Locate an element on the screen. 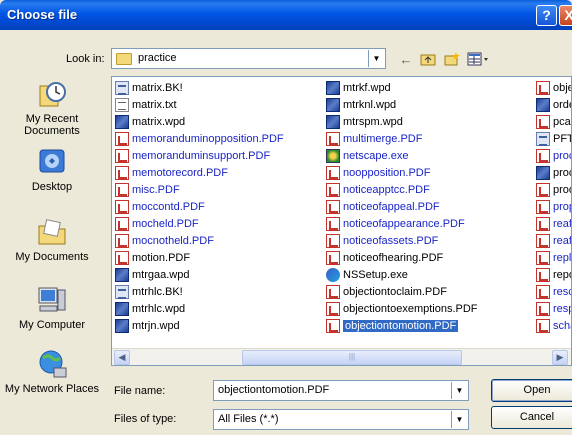 The height and width of the screenshot is (435, 572). file-item: netscape.exe is located at coordinates (402, 155).